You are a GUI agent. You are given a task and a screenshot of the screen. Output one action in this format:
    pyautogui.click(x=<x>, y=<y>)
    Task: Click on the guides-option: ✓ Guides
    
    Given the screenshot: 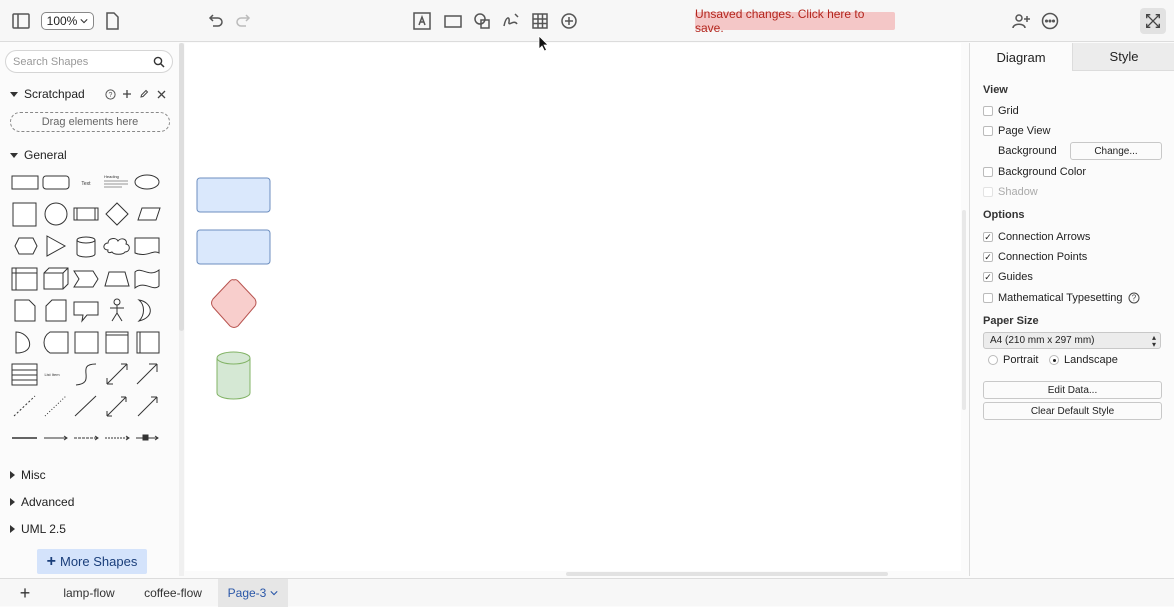 What is the action you would take?
    pyautogui.click(x=1008, y=277)
    